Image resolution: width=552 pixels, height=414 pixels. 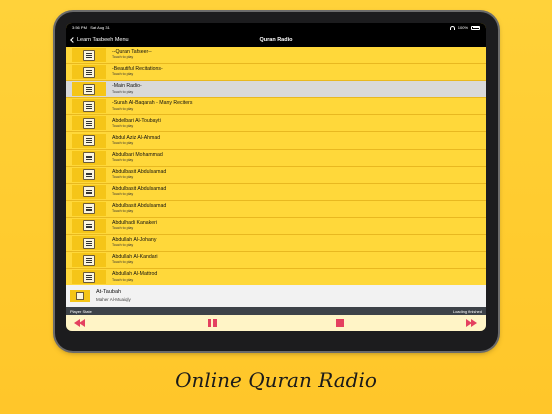 What do you see at coordinates (127, 86) in the screenshot?
I see `station-title: -Main Radio-` at bounding box center [127, 86].